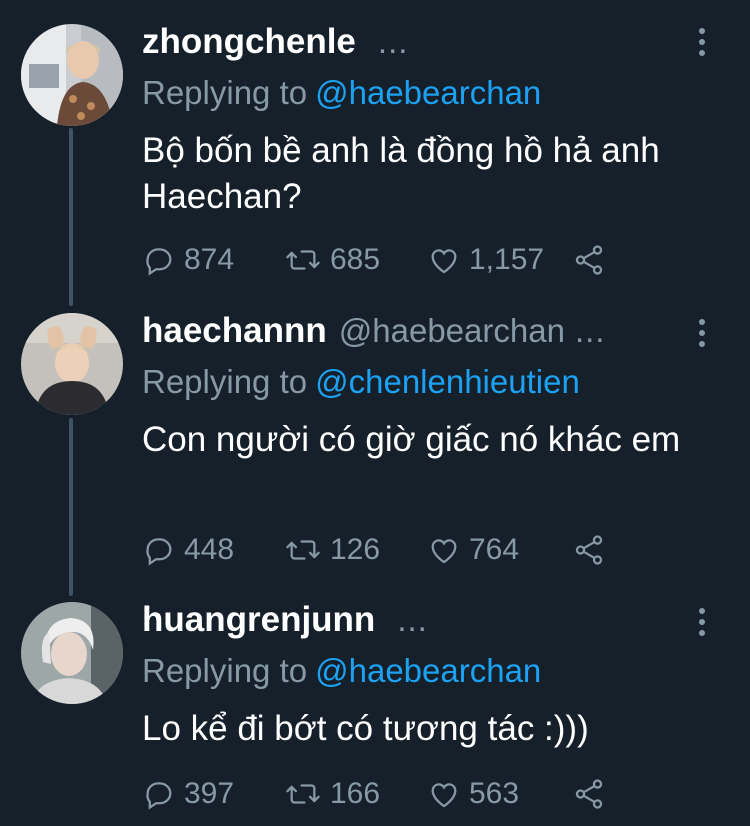 The width and height of the screenshot is (750, 826). Describe the element at coordinates (444, 795) in the screenshot. I see `like-icon` at that location.